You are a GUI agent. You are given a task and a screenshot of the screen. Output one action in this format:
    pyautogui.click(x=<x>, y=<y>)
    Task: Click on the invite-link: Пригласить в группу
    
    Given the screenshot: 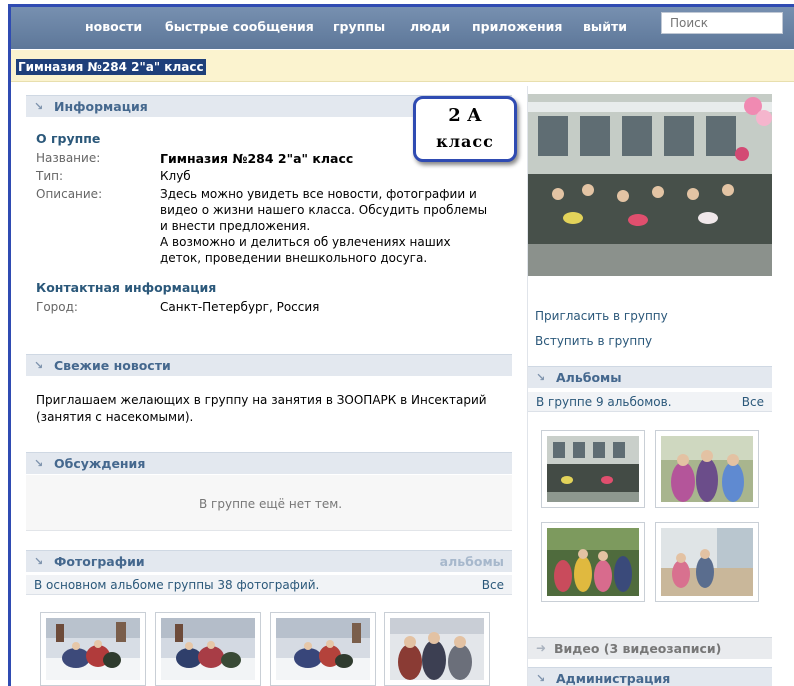 What is the action you would take?
    pyautogui.click(x=601, y=316)
    